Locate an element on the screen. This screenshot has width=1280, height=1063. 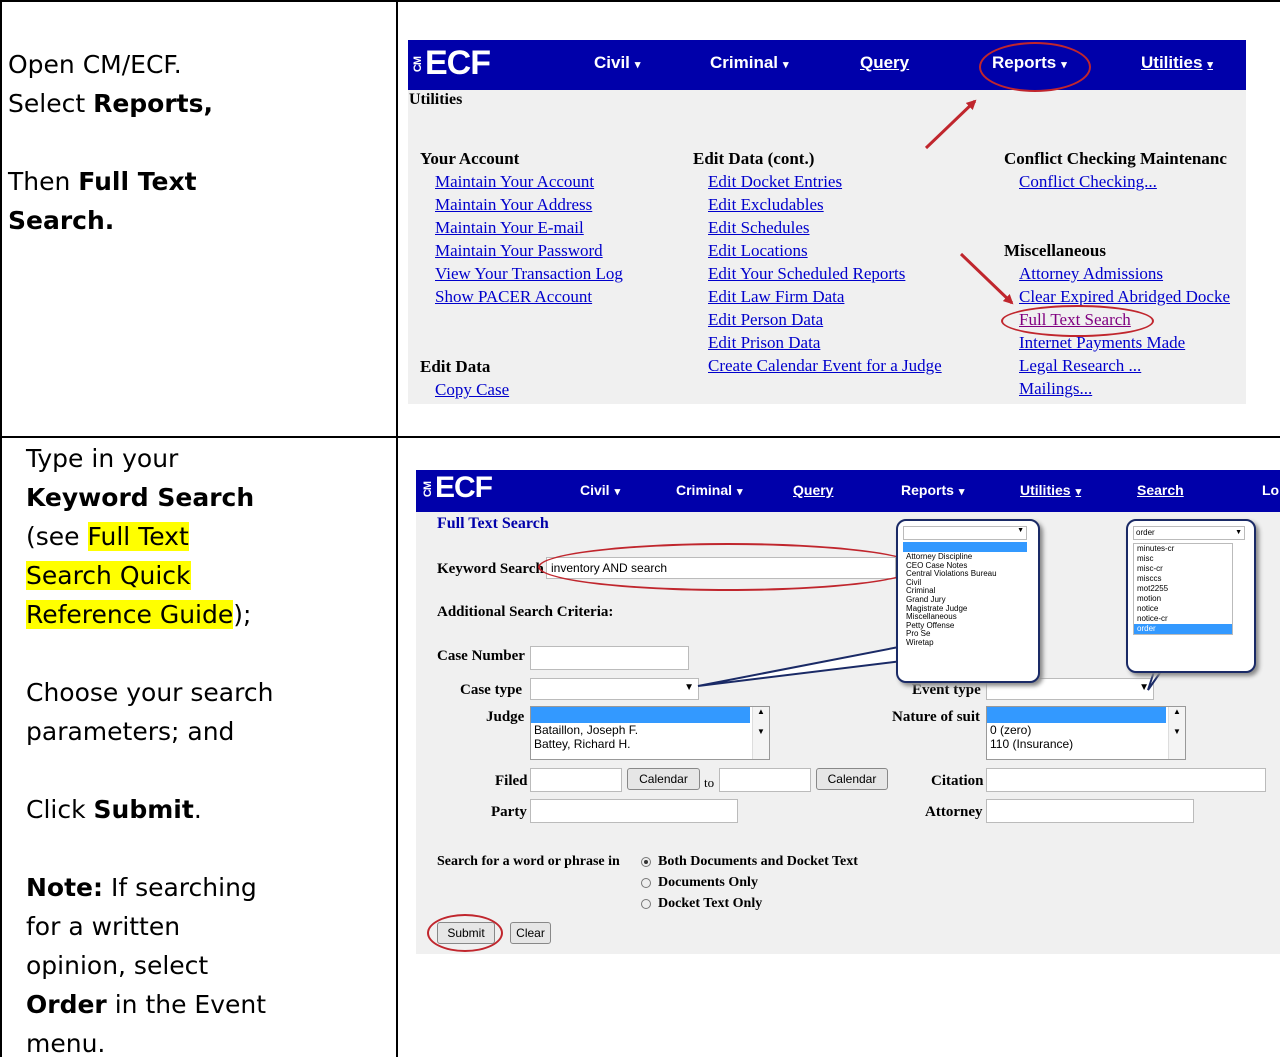
list-item: 110 (Insurance) is located at coordinates (1086, 744).